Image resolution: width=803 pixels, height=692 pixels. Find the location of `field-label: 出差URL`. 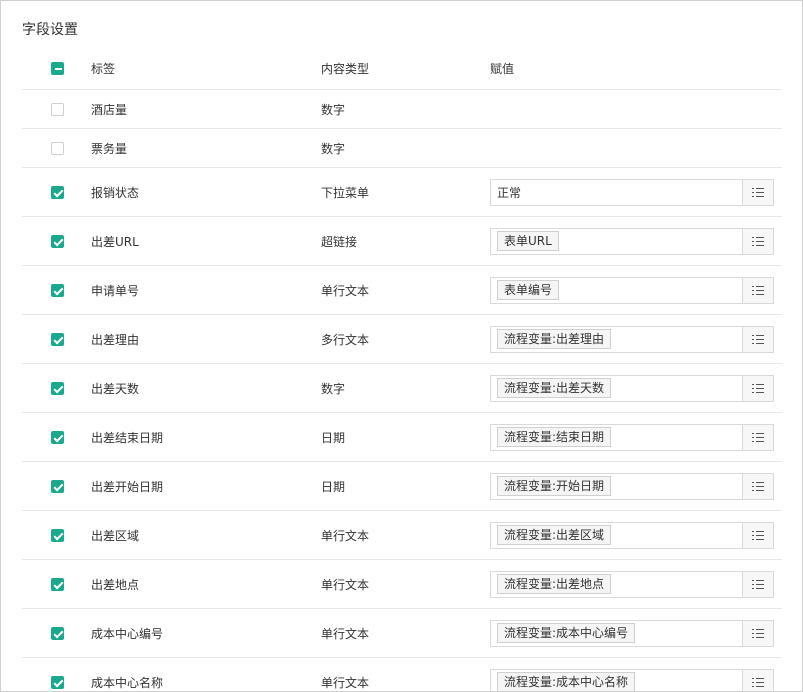

field-label: 出差URL is located at coordinates (115, 241).